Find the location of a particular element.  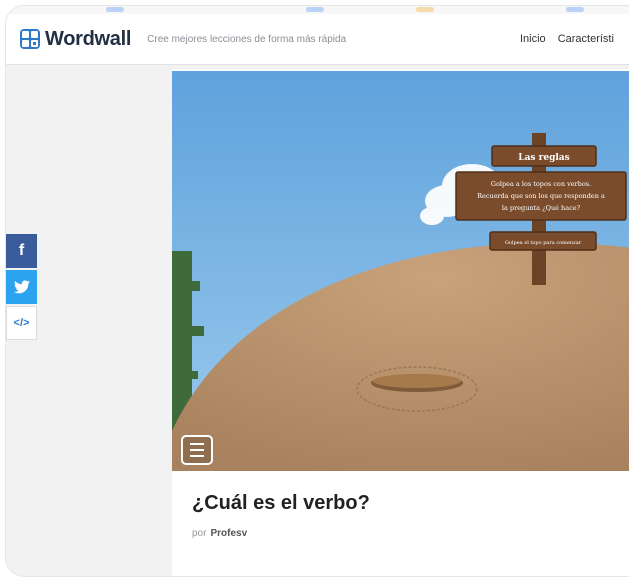

top-sliver is located at coordinates (317, 10).